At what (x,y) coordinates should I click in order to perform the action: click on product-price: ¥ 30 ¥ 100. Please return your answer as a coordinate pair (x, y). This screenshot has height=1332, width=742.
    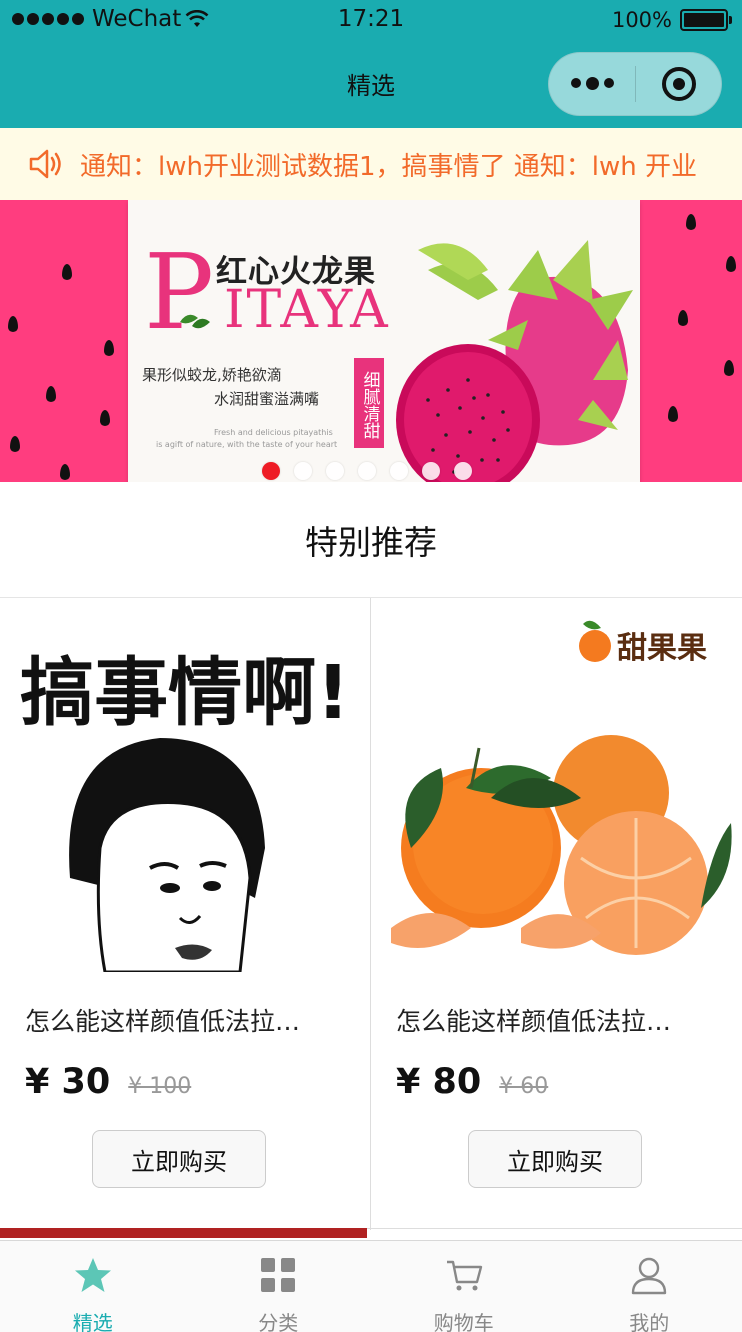
    Looking at the image, I should click on (108, 1082).